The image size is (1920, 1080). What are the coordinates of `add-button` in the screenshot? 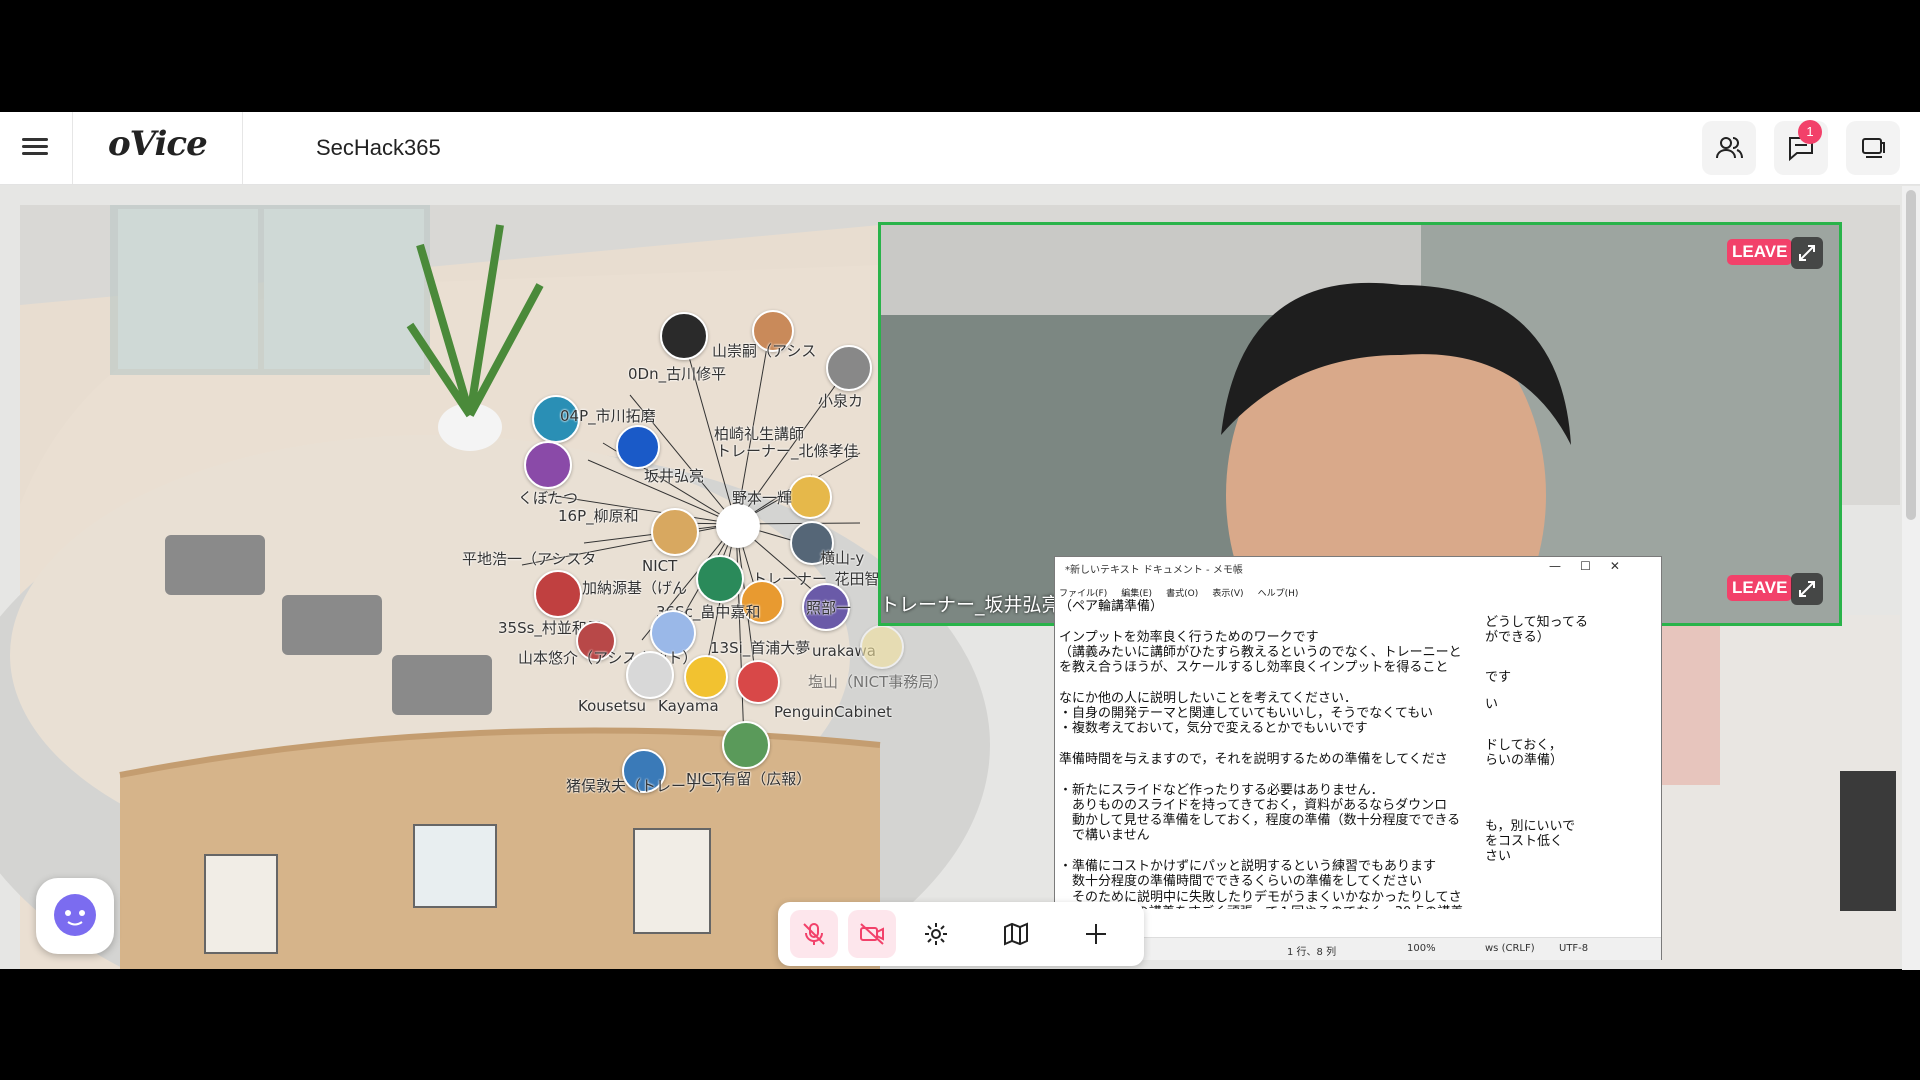 It's located at (1096, 934).